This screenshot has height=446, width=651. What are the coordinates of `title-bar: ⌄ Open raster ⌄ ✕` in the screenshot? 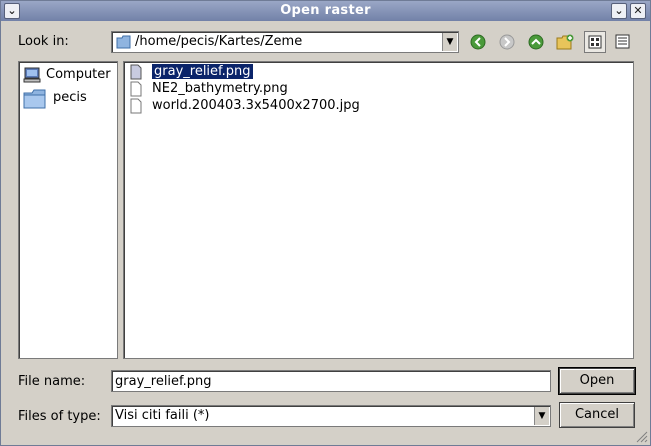 It's located at (325, 11).